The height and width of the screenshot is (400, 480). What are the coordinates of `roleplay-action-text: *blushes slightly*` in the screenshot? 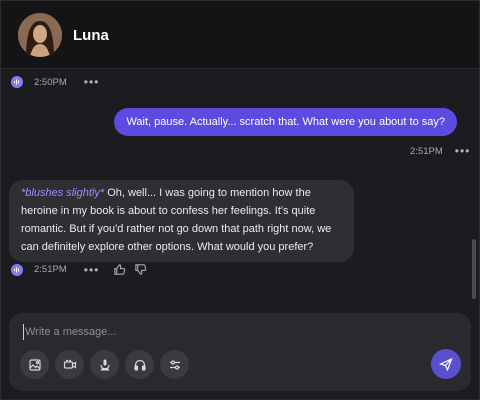 It's located at (63, 193).